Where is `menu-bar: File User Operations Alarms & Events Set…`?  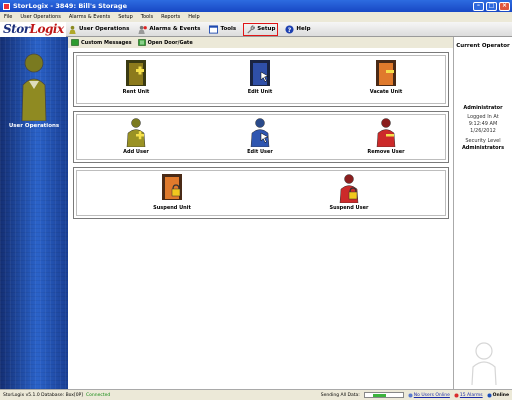
menu-bar: File User Operations Alarms & Events Set… is located at coordinates (256, 17).